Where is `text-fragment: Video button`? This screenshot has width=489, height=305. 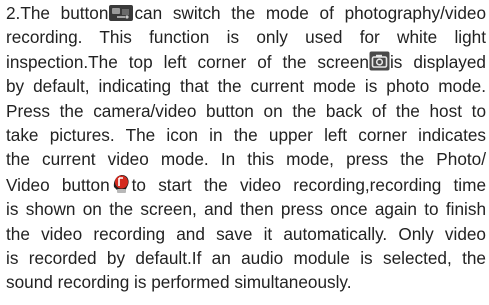 text-fragment: Video button is located at coordinates (58, 184).